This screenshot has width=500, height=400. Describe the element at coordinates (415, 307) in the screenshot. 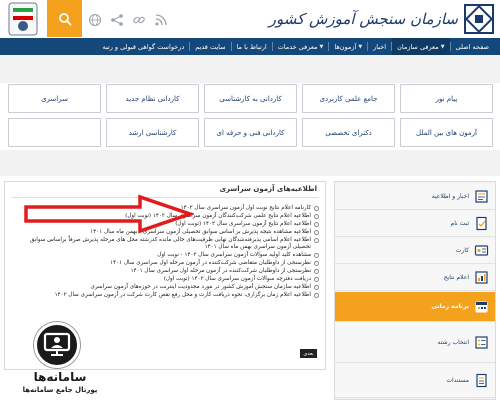

I see `sidebar-item-schedule: برنامه زمانی` at that location.